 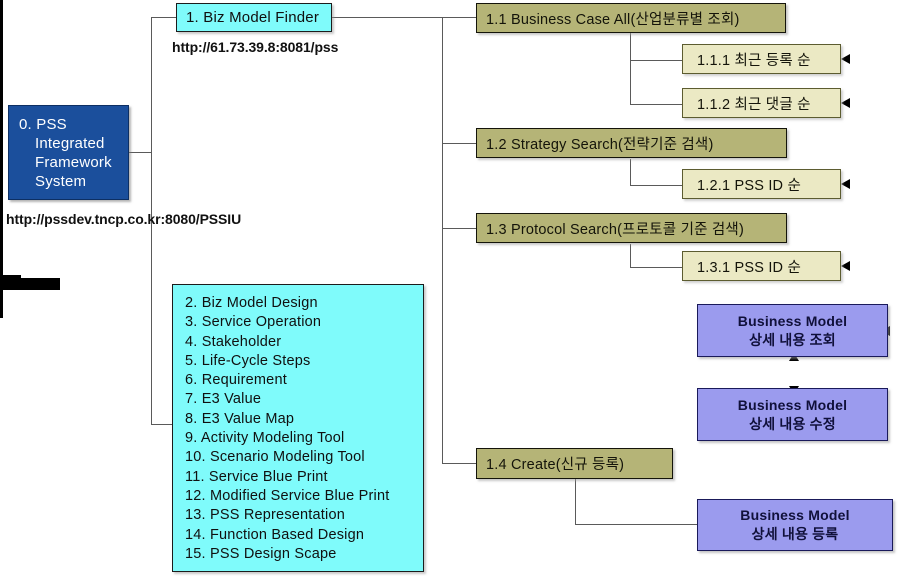 What do you see at coordinates (749, 267) in the screenshot?
I see `leaf-label: 1.3.1 PSS ID 순` at bounding box center [749, 267].